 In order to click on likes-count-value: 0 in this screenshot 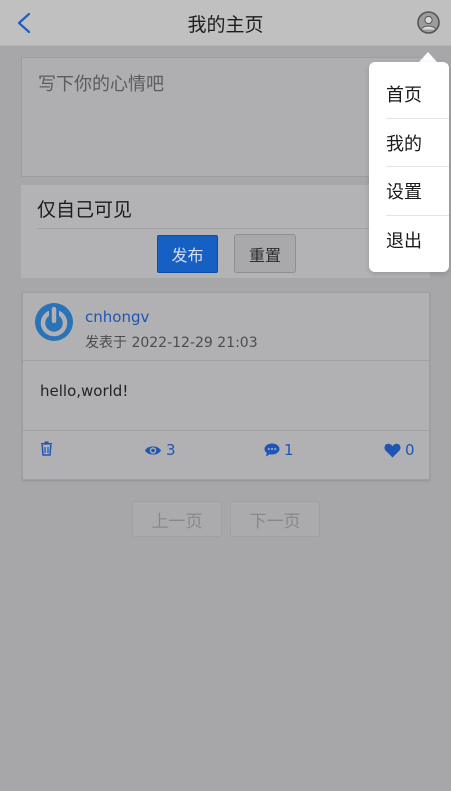, I will do `click(410, 450)`.